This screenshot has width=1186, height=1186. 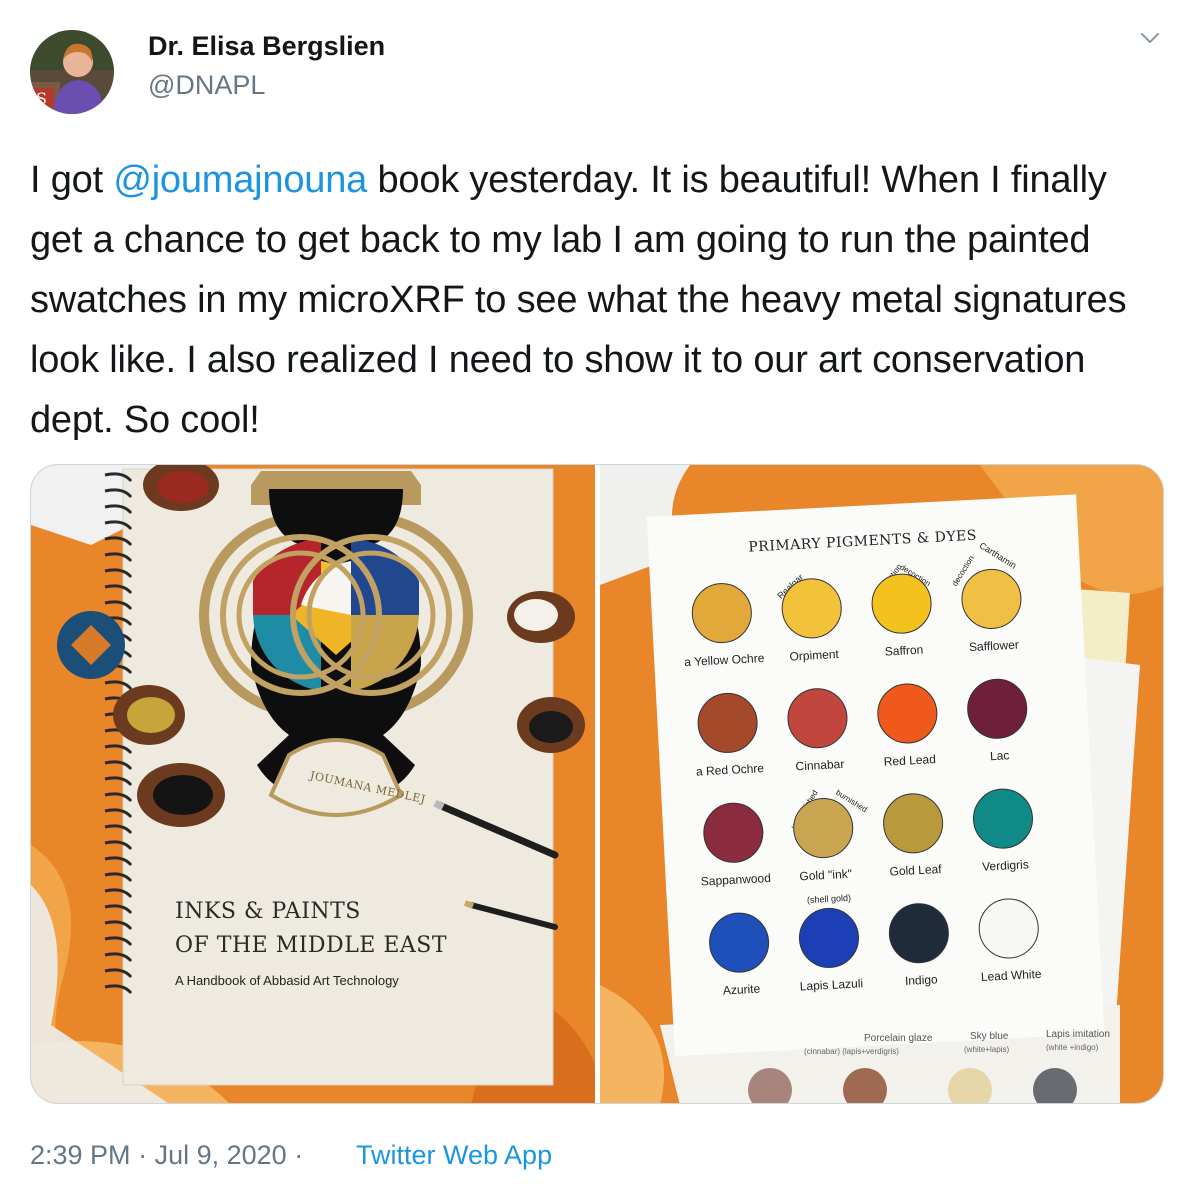 What do you see at coordinates (999, 756) in the screenshot?
I see `pigment-swatch-label: Lac` at bounding box center [999, 756].